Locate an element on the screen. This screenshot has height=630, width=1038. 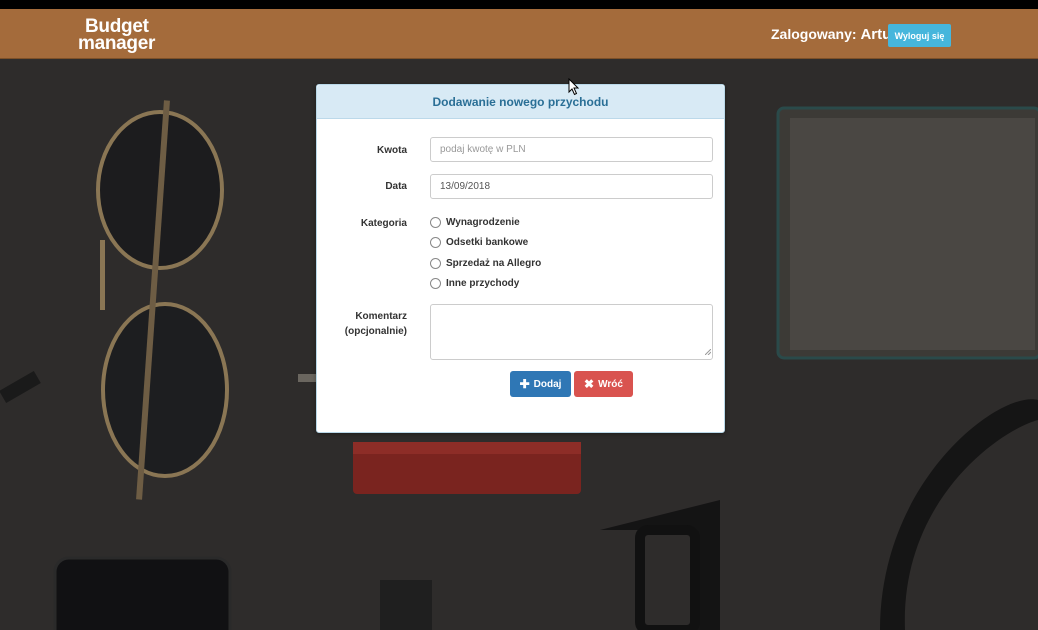
comment-label: Komentarz (opcjonalnie) is located at coordinates (376, 324).